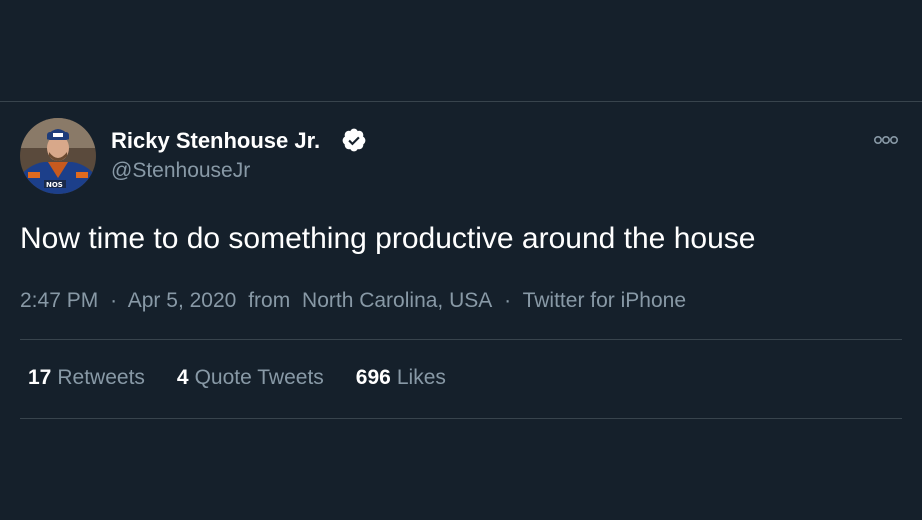  I want to click on header-divider, so click(461, 101).